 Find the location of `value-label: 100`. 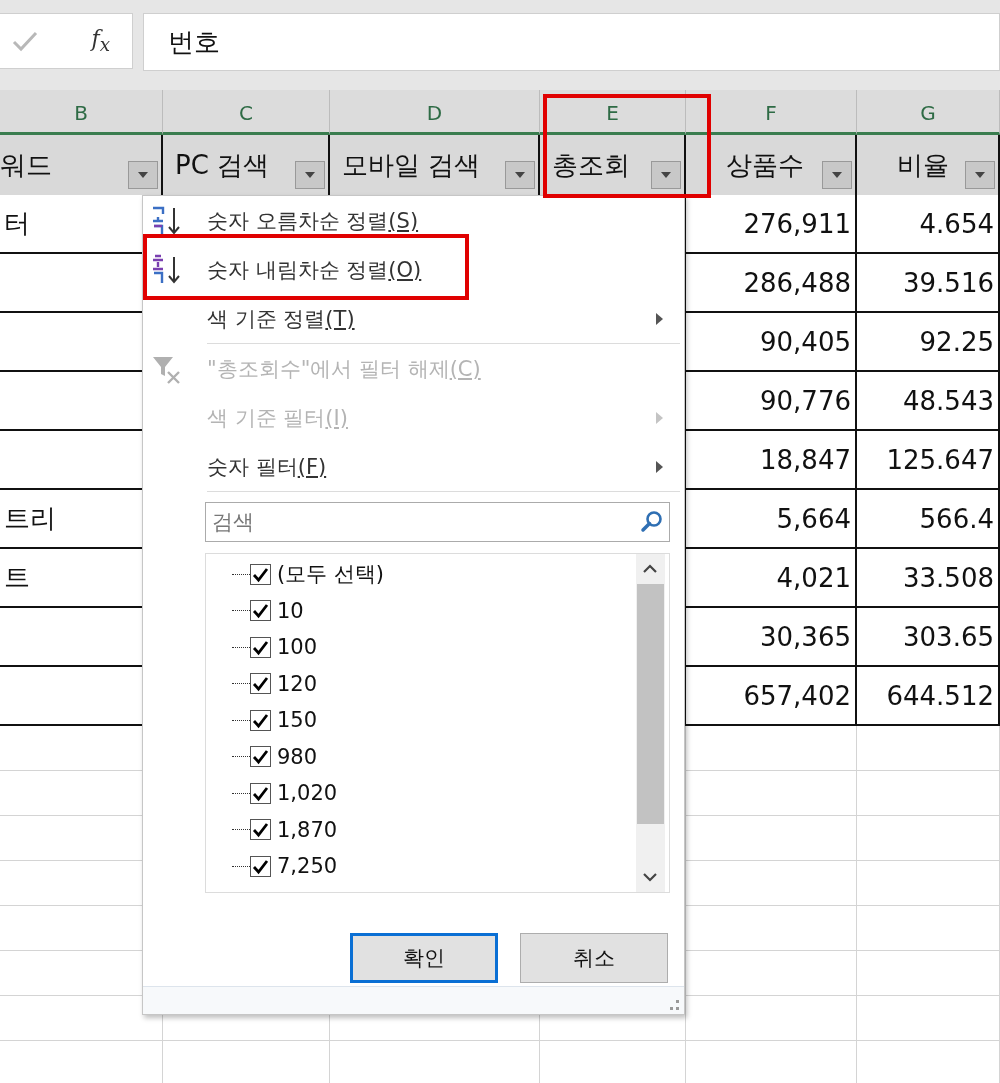

value-label: 100 is located at coordinates (297, 647).